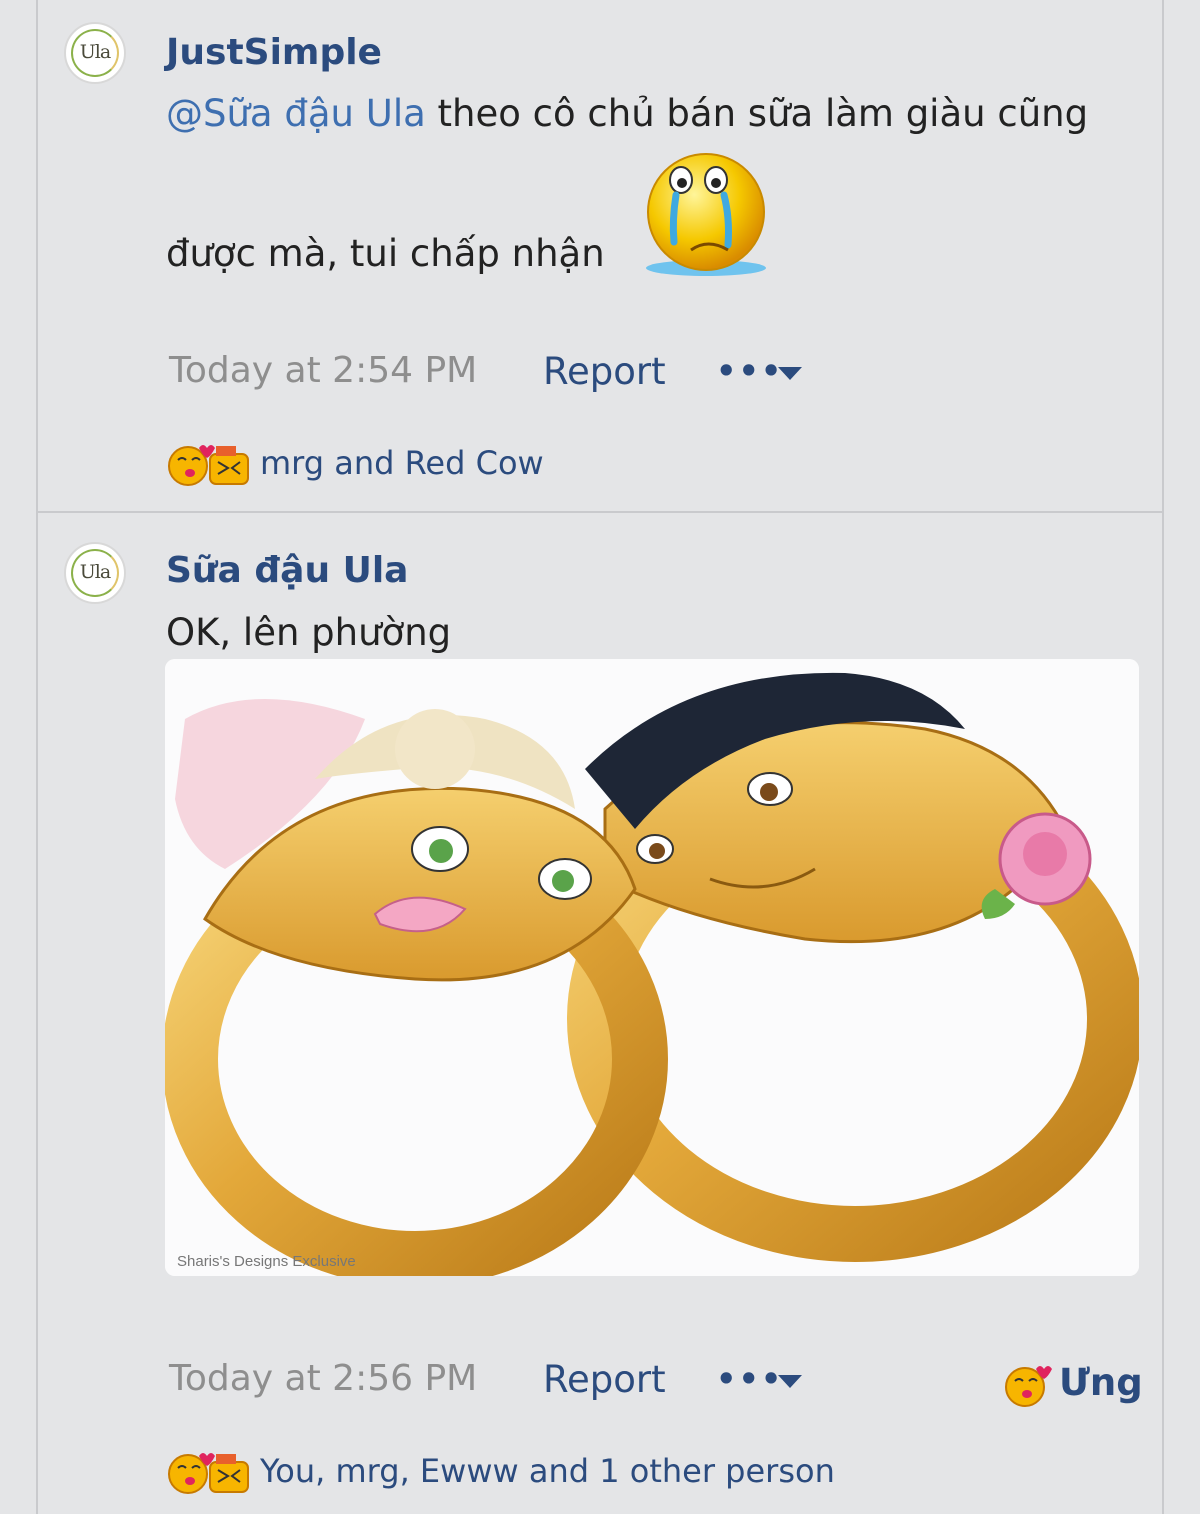 Image resolution: width=1200 pixels, height=1514 pixels. Describe the element at coordinates (323, 370) in the screenshot. I see `timestamp: Today at 2:54 PM` at that location.